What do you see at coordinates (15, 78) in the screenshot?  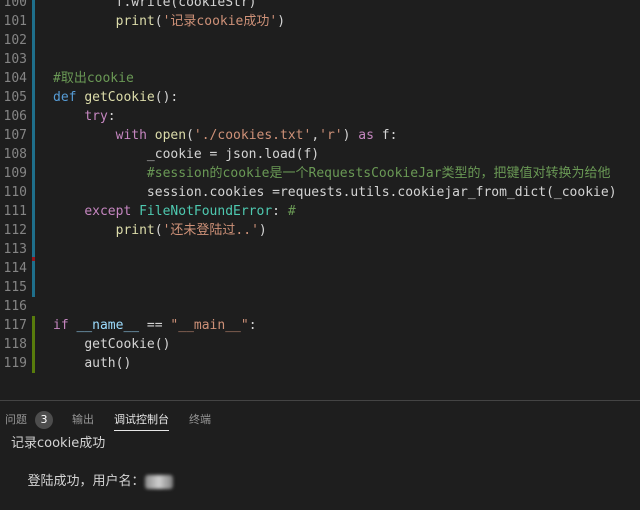 I see `line-number: 104` at bounding box center [15, 78].